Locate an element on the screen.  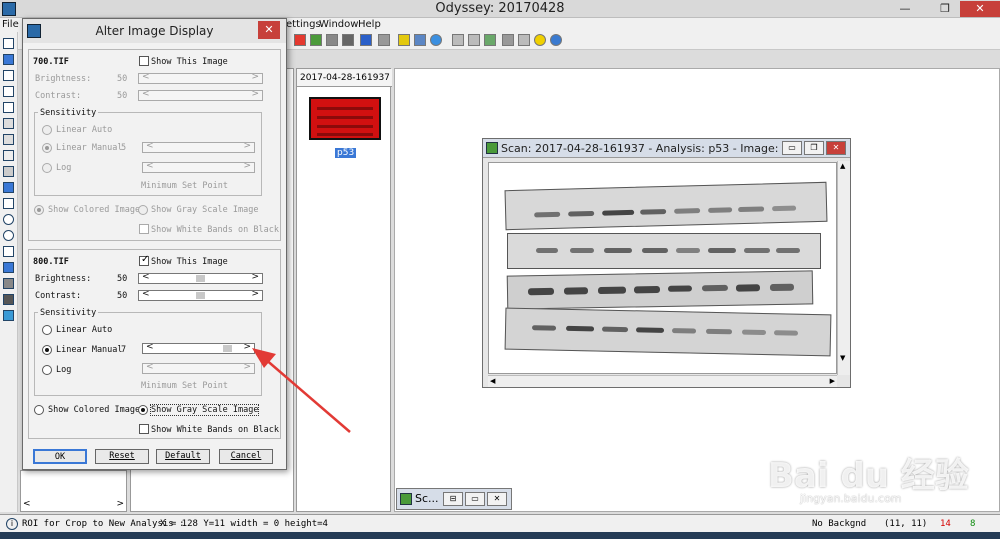
channel-700-linear-manual-radio is located at coordinates (47, 148).